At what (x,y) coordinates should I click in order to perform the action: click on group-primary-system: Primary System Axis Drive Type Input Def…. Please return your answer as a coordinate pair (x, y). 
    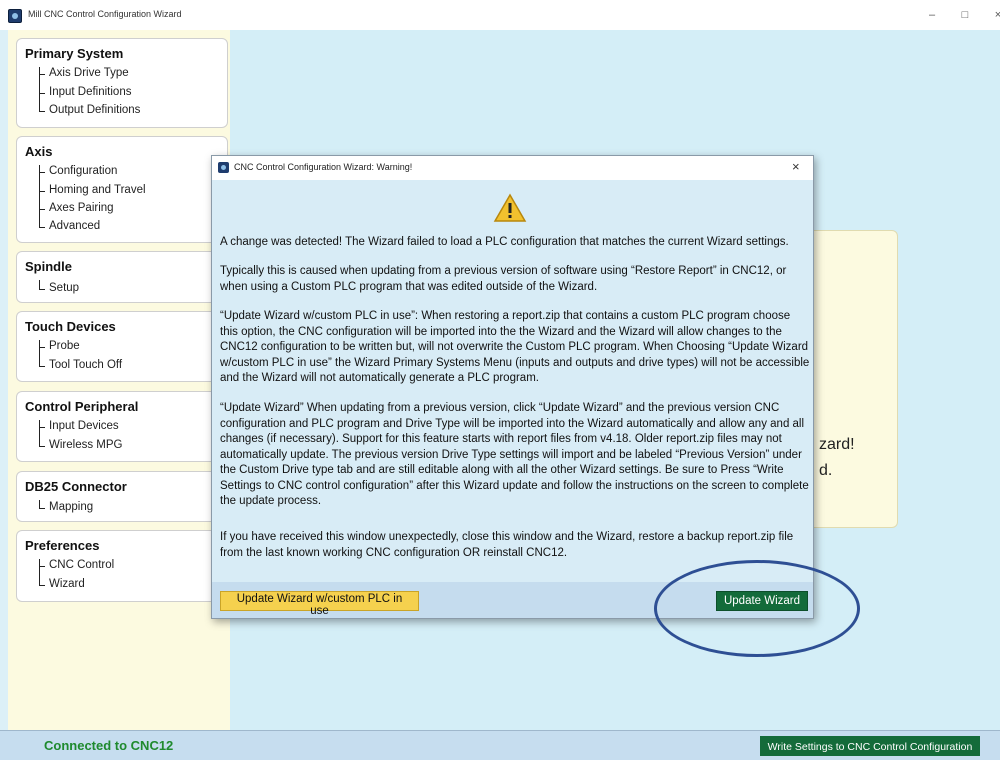
    Looking at the image, I should click on (122, 83).